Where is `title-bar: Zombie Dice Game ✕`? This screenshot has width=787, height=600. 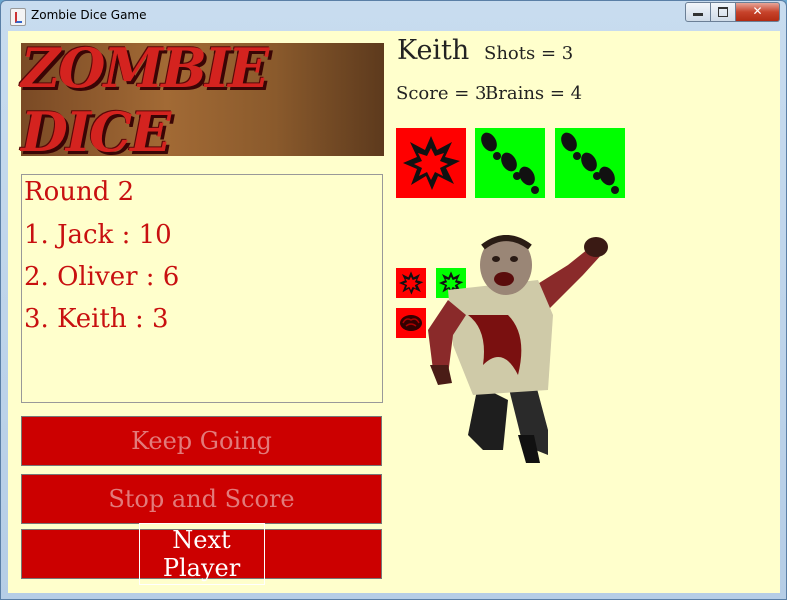
title-bar: Zombie Dice Game ✕ is located at coordinates (393, 16).